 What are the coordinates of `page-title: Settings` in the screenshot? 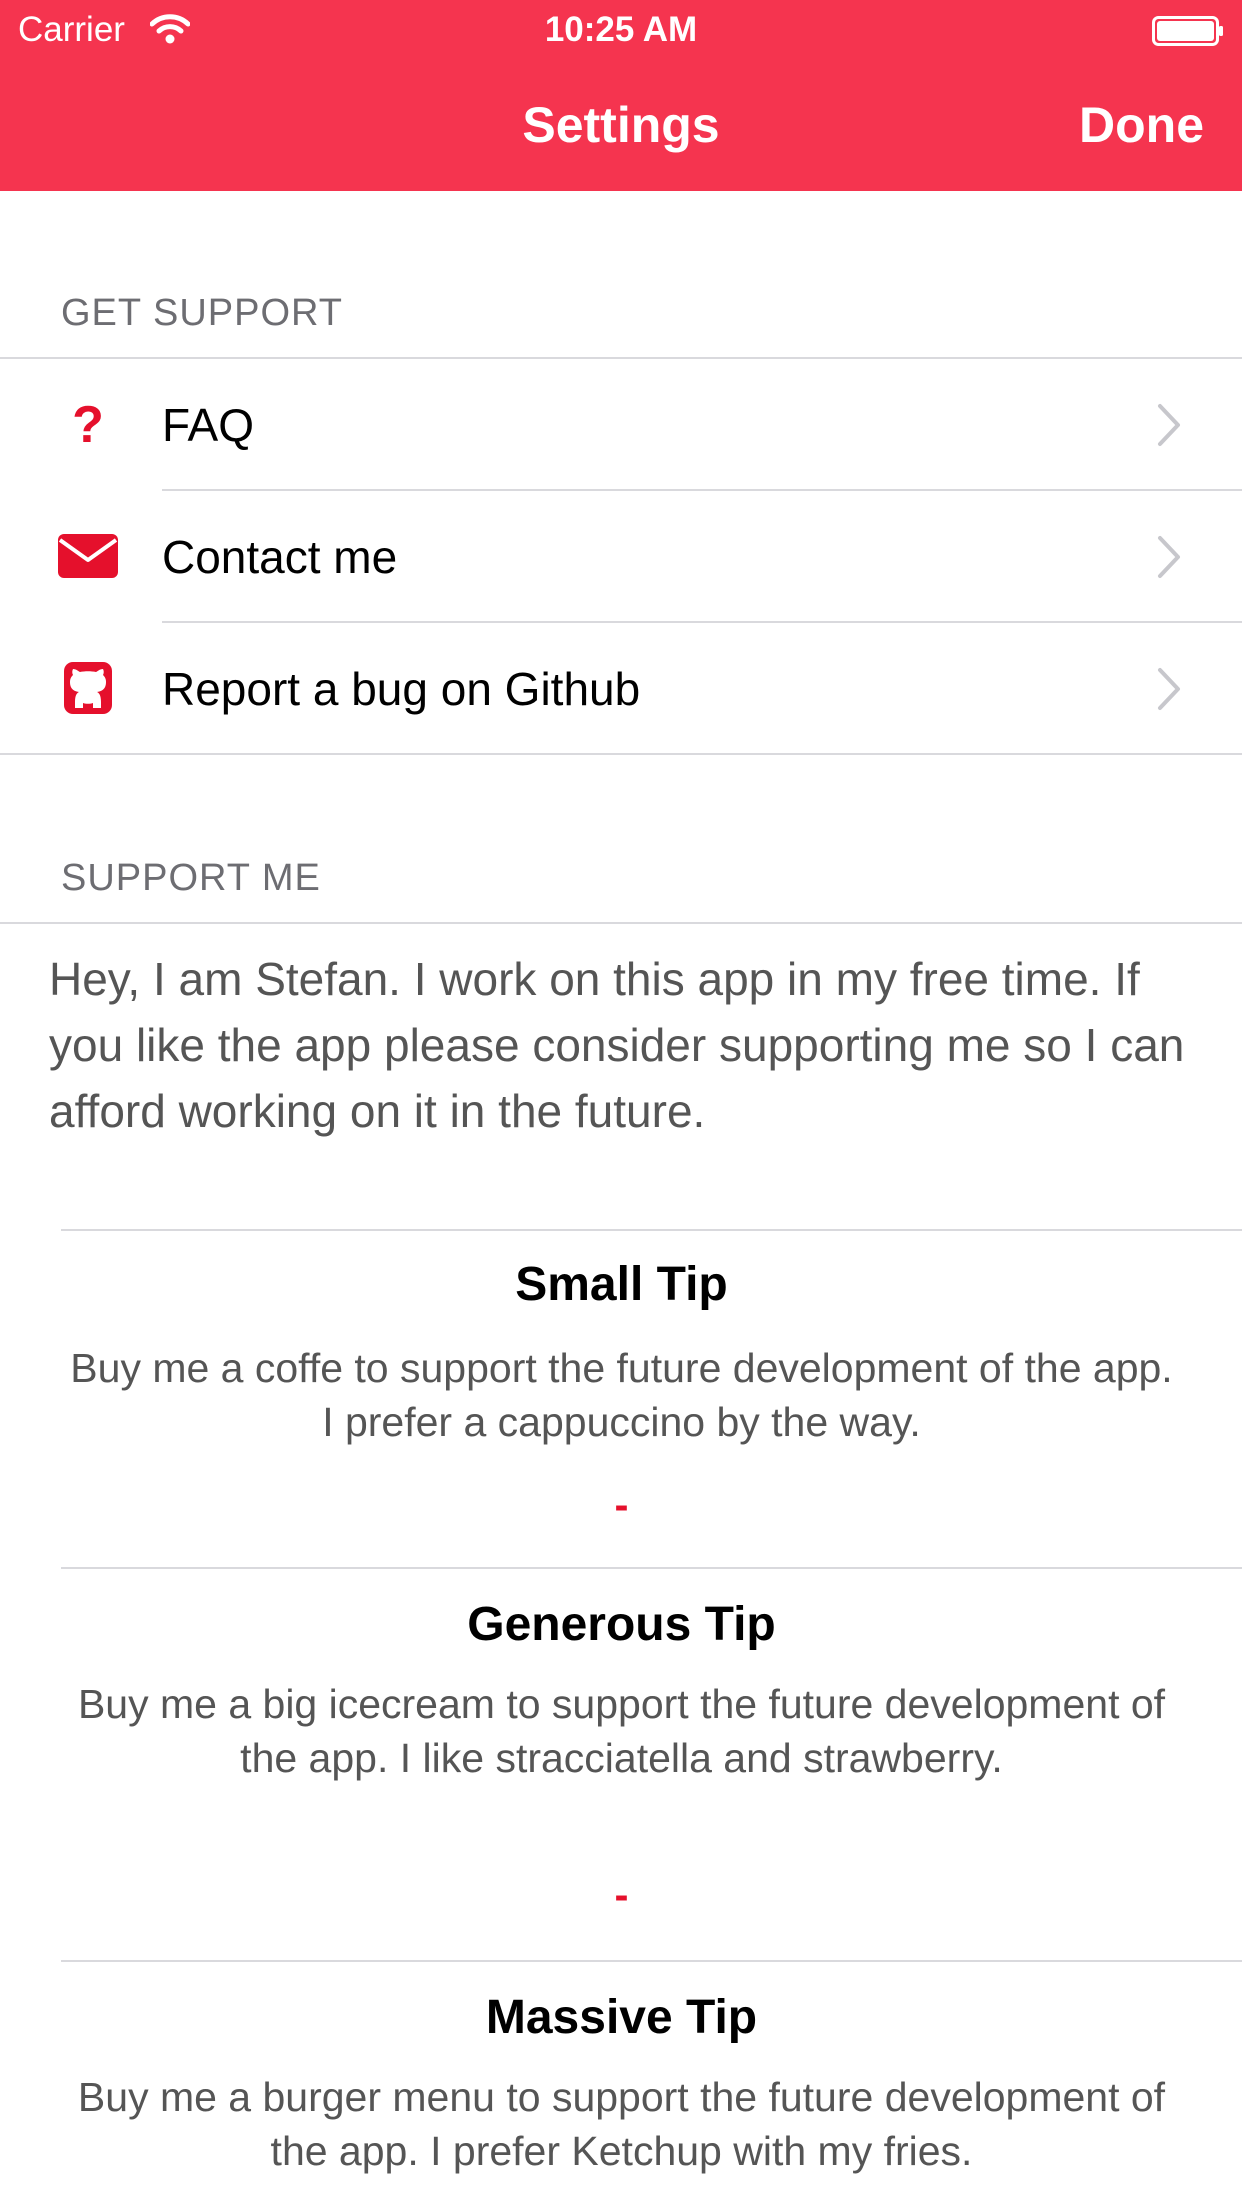 It's located at (621, 125).